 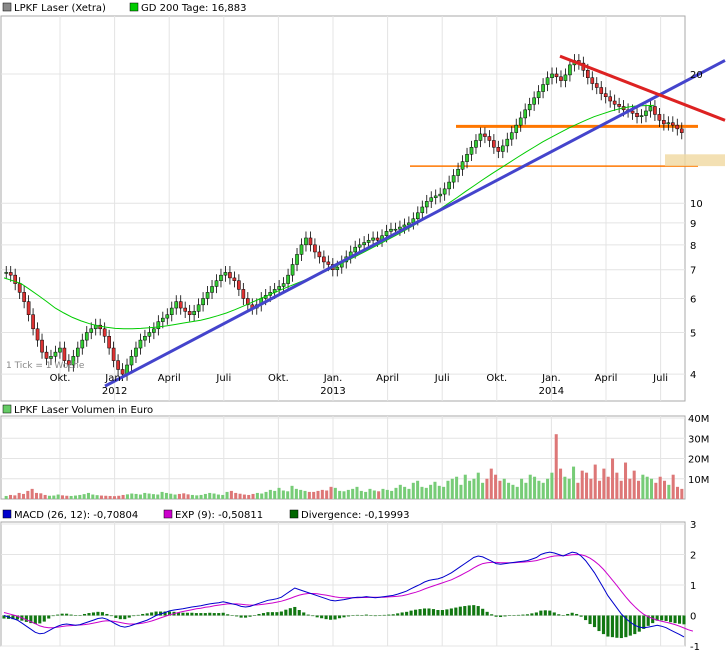 What do you see at coordinates (693, 271) in the screenshot?
I see `price-tick-label: 7` at bounding box center [693, 271].